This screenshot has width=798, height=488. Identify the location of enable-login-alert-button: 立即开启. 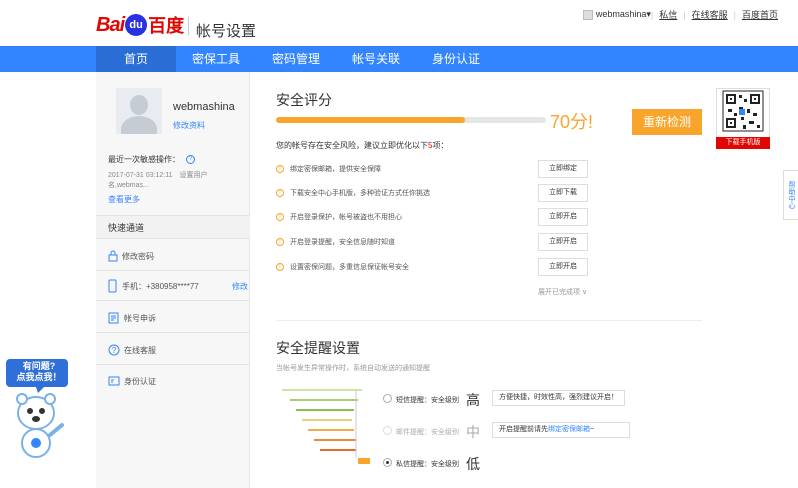
(563, 242).